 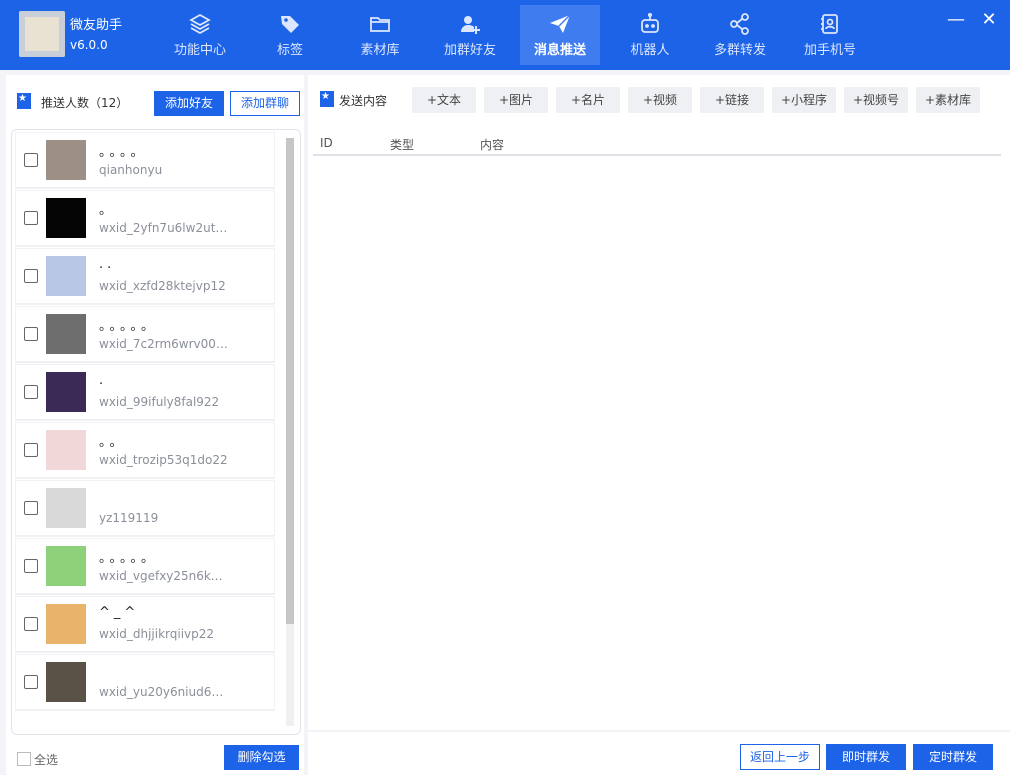 What do you see at coordinates (131, 170) in the screenshot?
I see `contact-wxid: qianhonyu` at bounding box center [131, 170].